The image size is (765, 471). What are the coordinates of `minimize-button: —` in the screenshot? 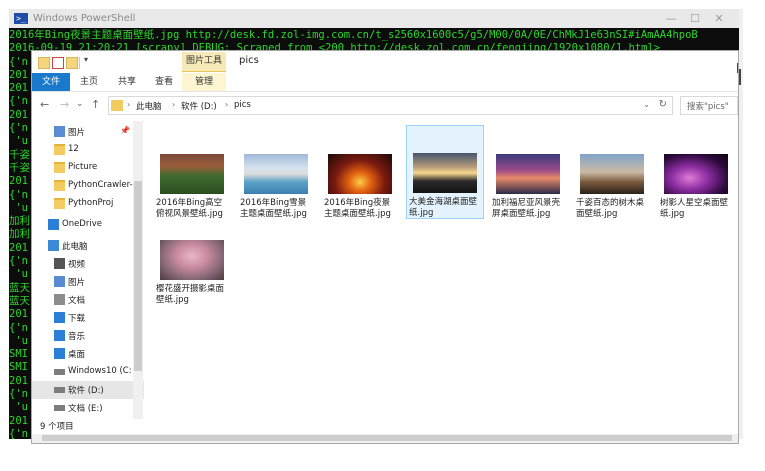 It's located at (671, 18).